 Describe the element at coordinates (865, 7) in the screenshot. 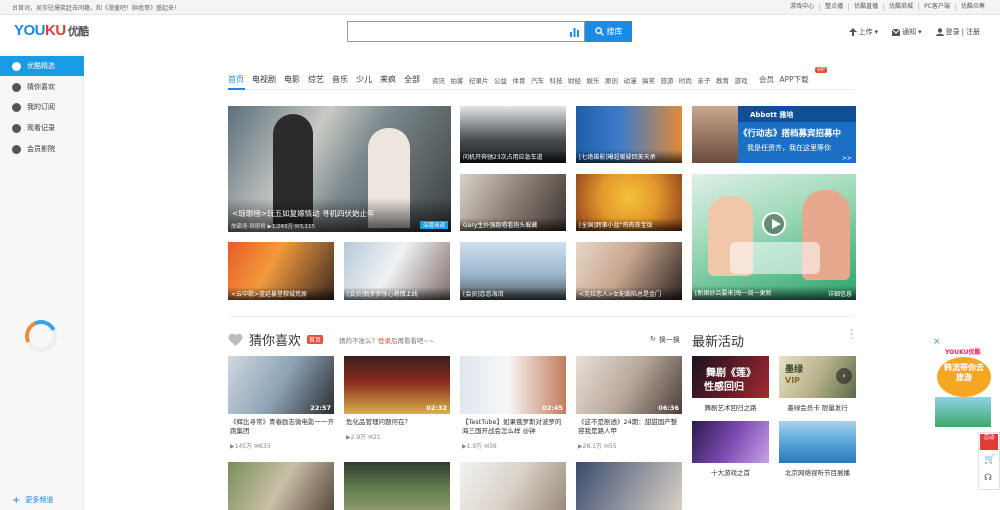

I see `top-link-live: 优酷直播` at that location.